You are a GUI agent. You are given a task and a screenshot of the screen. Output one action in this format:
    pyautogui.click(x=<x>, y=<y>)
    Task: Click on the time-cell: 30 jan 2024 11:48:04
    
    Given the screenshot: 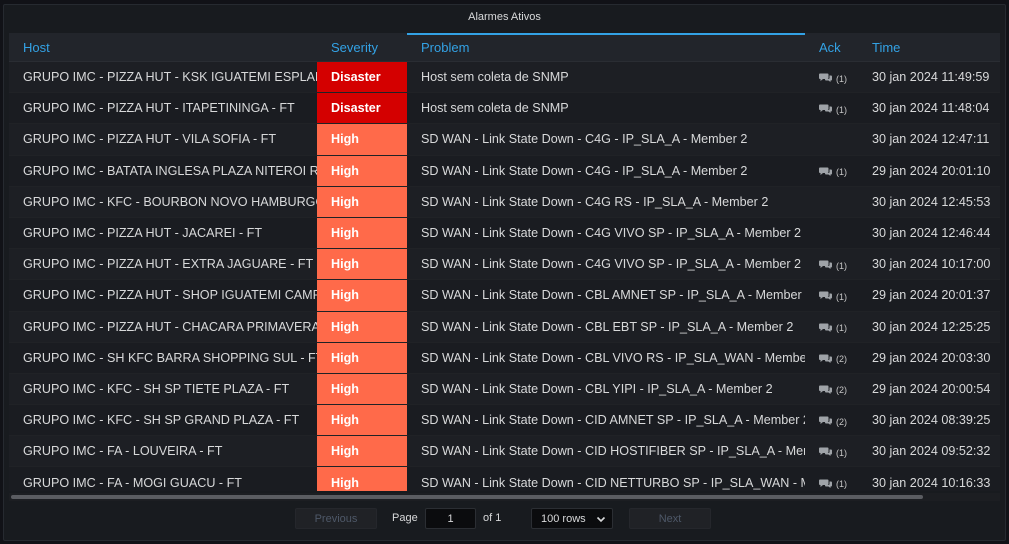 What is the action you would take?
    pyautogui.click(x=931, y=108)
    